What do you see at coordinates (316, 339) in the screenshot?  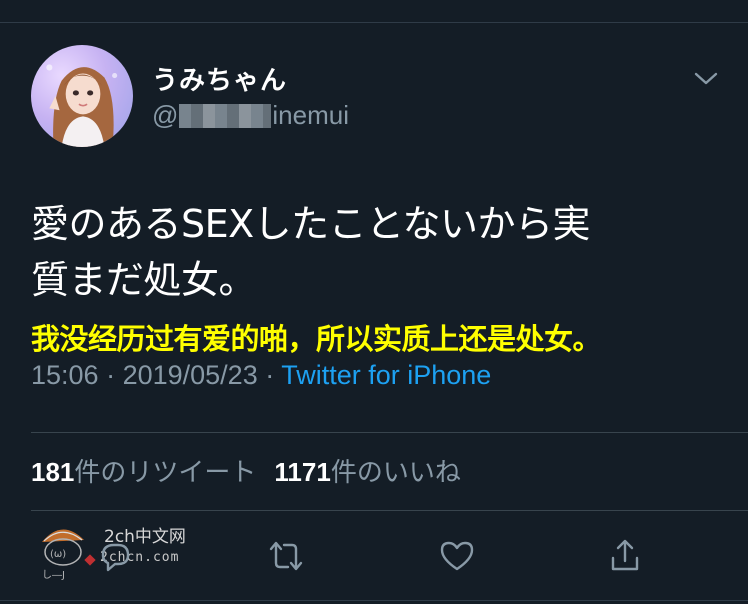 I see `translation-caption: 我没经历过有爱的啪，所以实质上还是处女。` at bounding box center [316, 339].